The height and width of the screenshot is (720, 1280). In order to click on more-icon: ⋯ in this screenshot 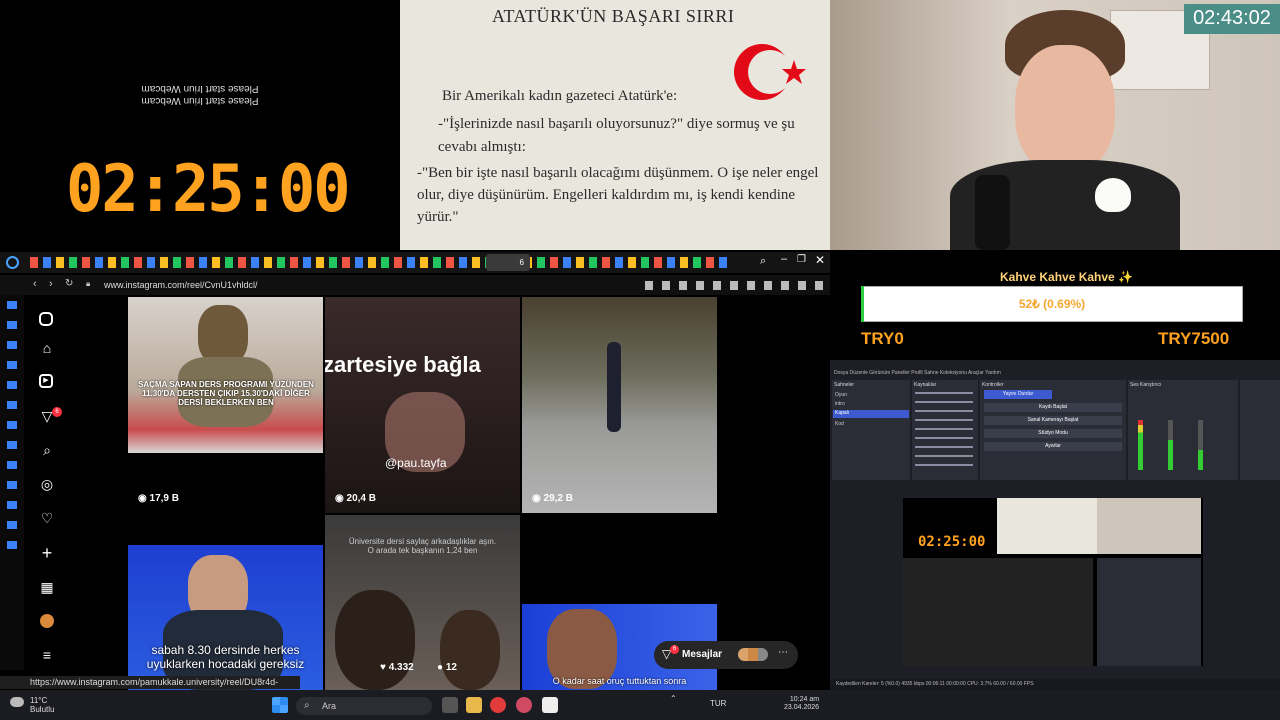, I will do `click(783, 652)`.